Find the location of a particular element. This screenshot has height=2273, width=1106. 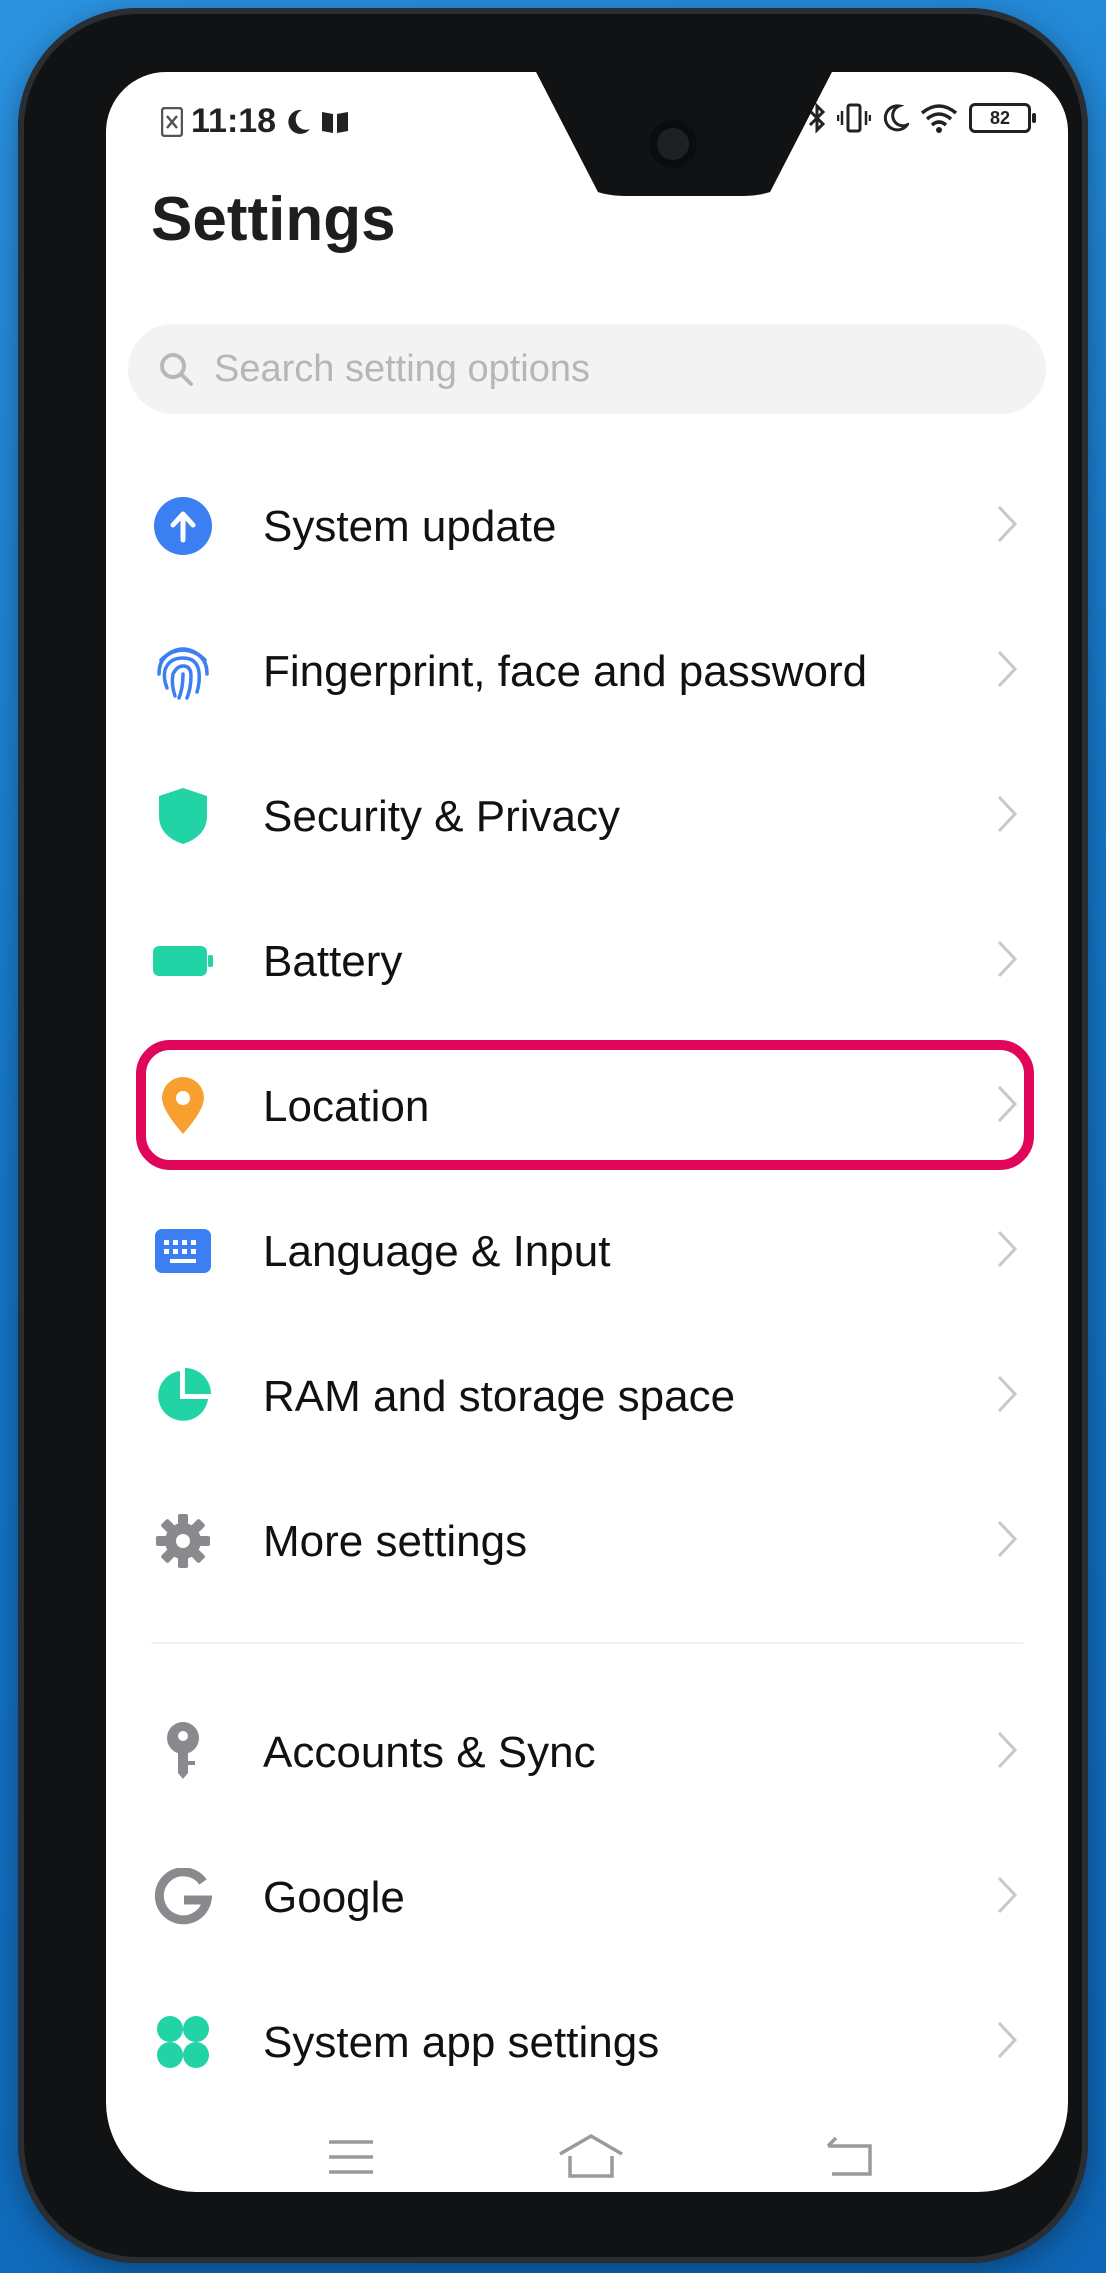

setting-system-app-settings: System app settings is located at coordinates (587, 2040).